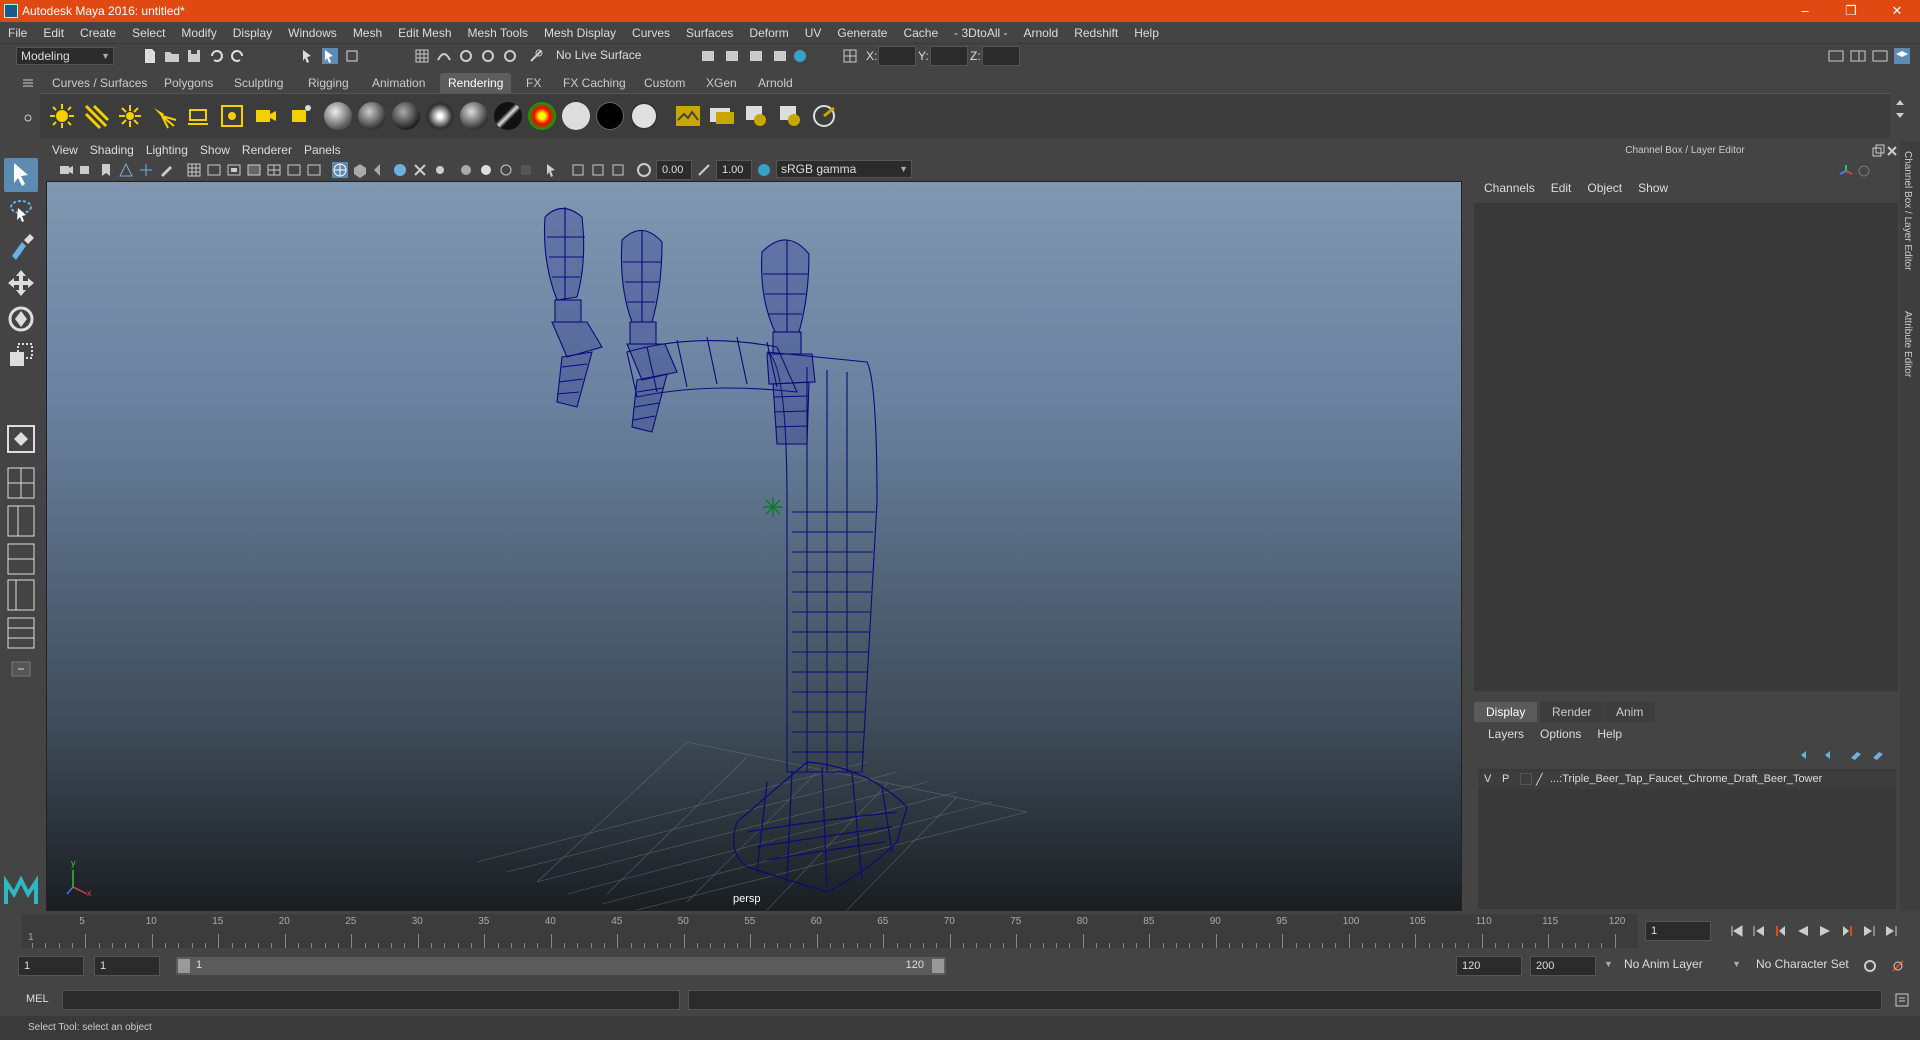 The height and width of the screenshot is (1040, 1920). I want to click on xray-active-icon, so click(578, 170).